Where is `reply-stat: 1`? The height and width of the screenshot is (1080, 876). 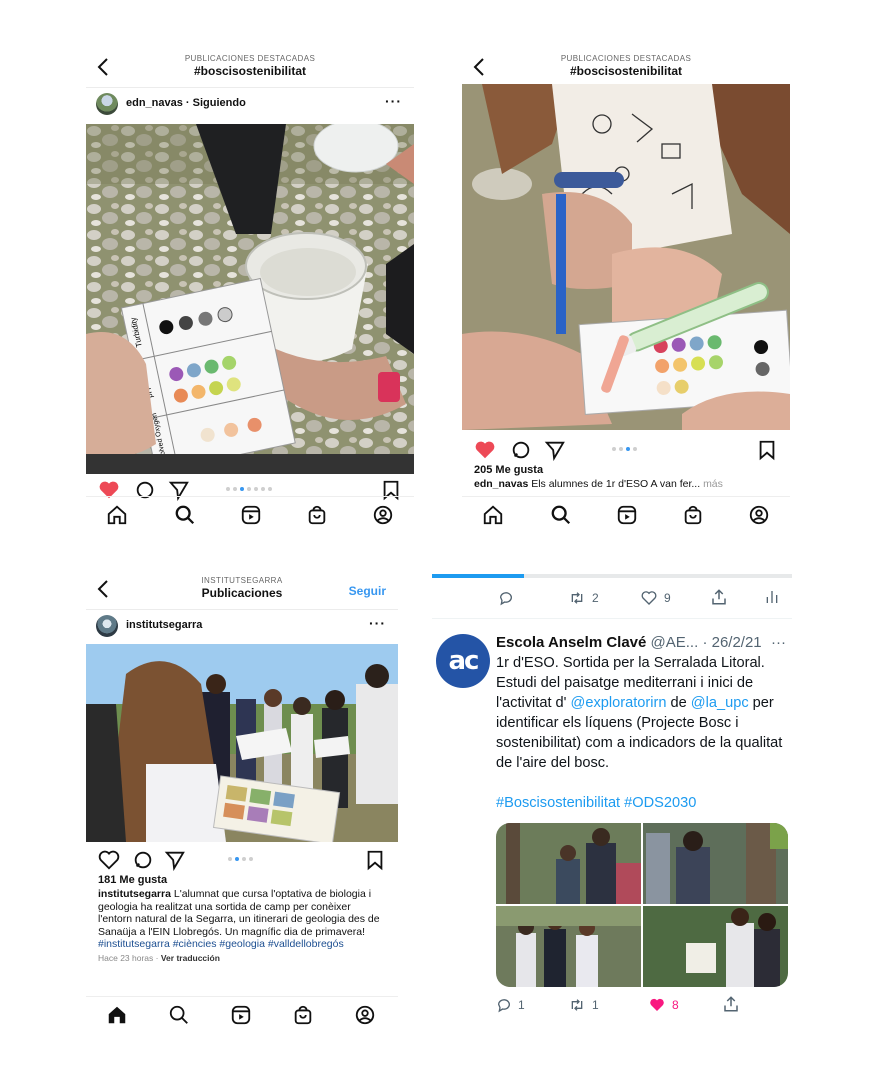 reply-stat: 1 is located at coordinates (510, 1005).